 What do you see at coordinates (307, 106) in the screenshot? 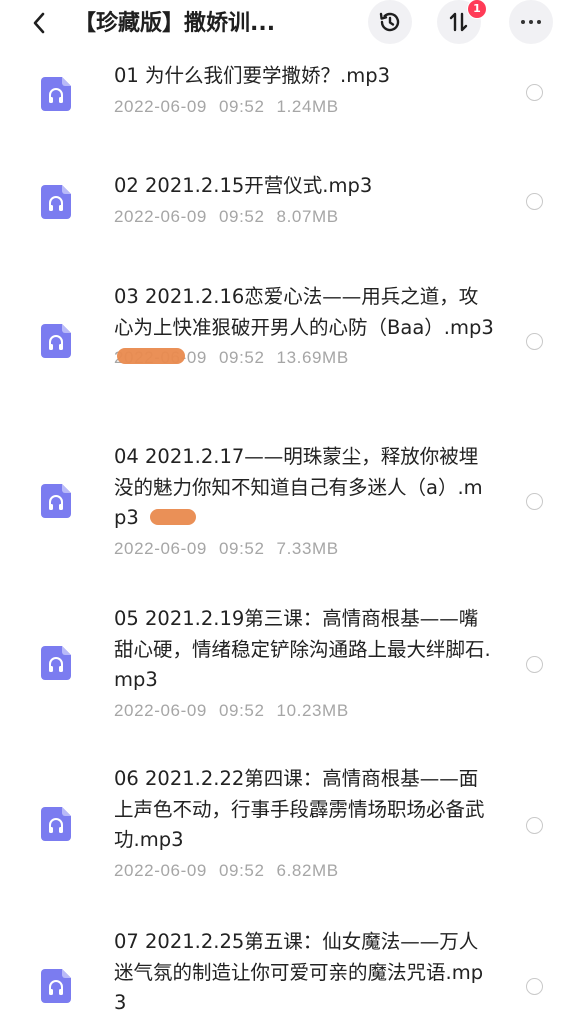
I see `file-size: 1.24MB` at bounding box center [307, 106].